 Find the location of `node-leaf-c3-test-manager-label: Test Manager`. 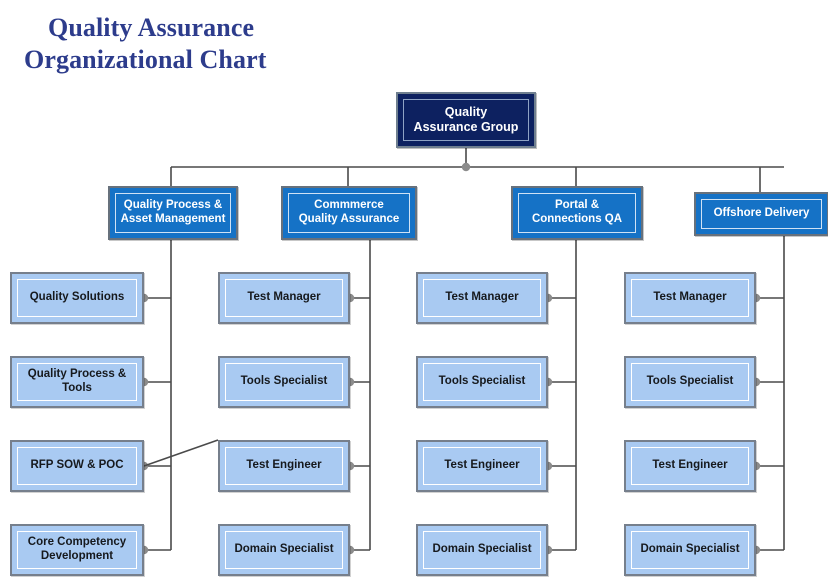

node-leaf-c3-test-manager-label: Test Manager is located at coordinates (482, 298).